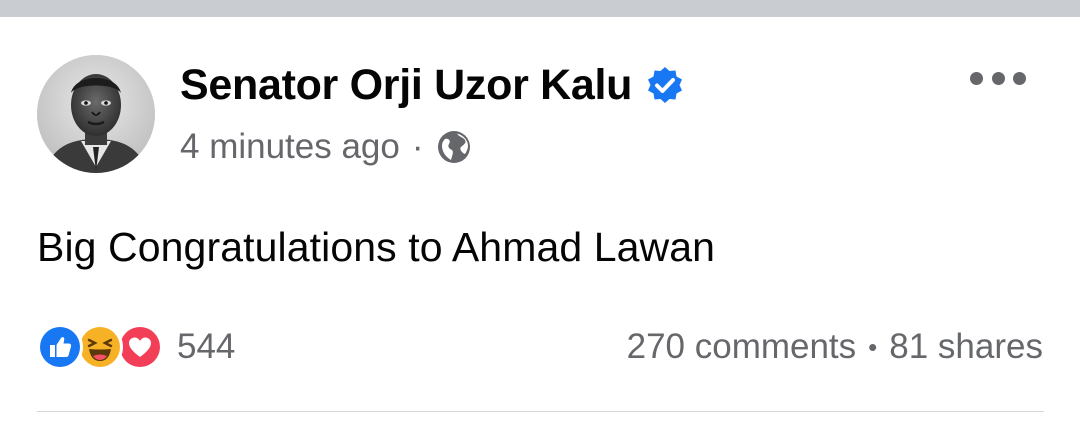  What do you see at coordinates (60, 347) in the screenshot?
I see `like-reaction-icon` at bounding box center [60, 347].